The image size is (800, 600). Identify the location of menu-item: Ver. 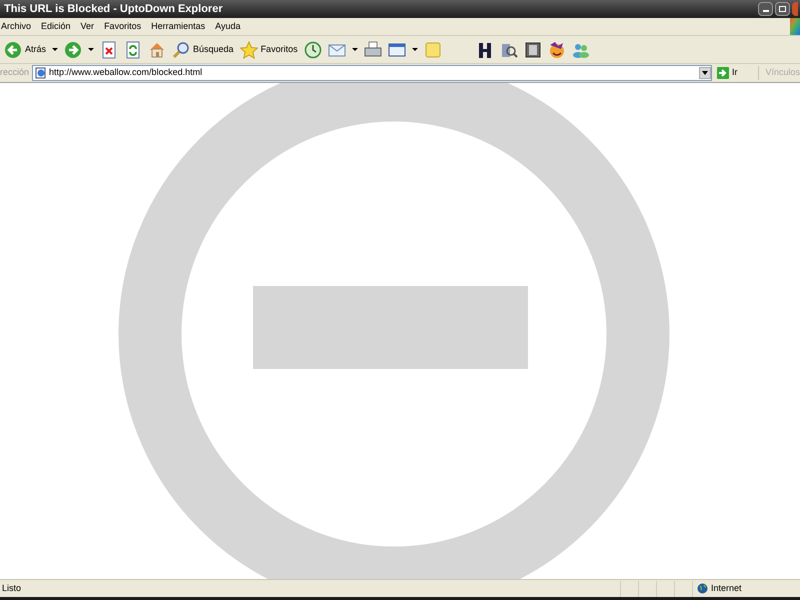
(88, 27).